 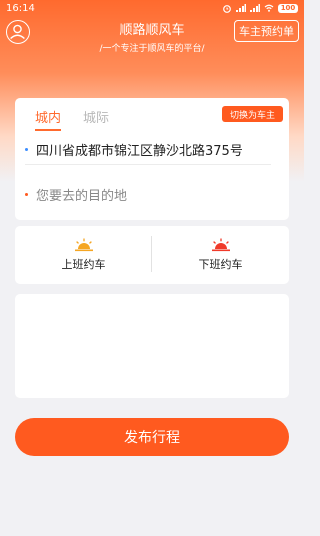 What do you see at coordinates (83, 255) in the screenshot?
I see `to-work-booking-button: 上班约车` at bounding box center [83, 255].